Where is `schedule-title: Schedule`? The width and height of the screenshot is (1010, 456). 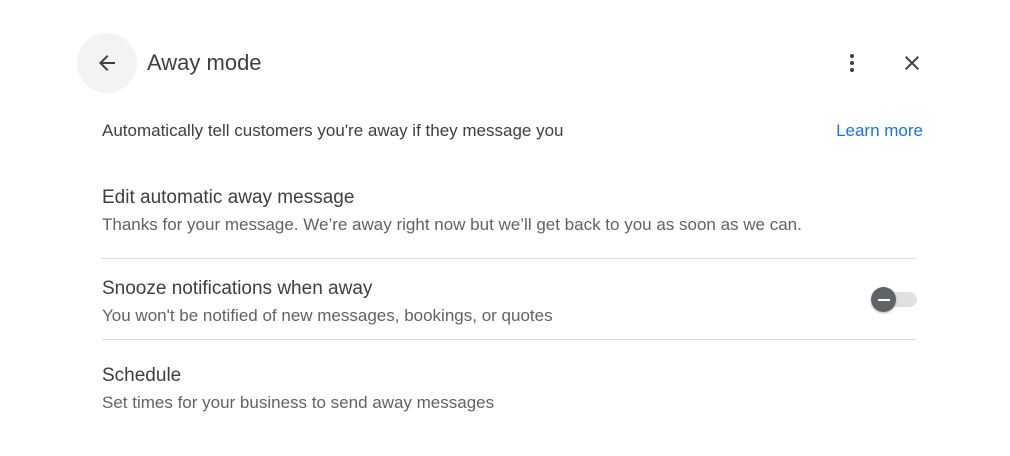
schedule-title: Schedule is located at coordinates (142, 375).